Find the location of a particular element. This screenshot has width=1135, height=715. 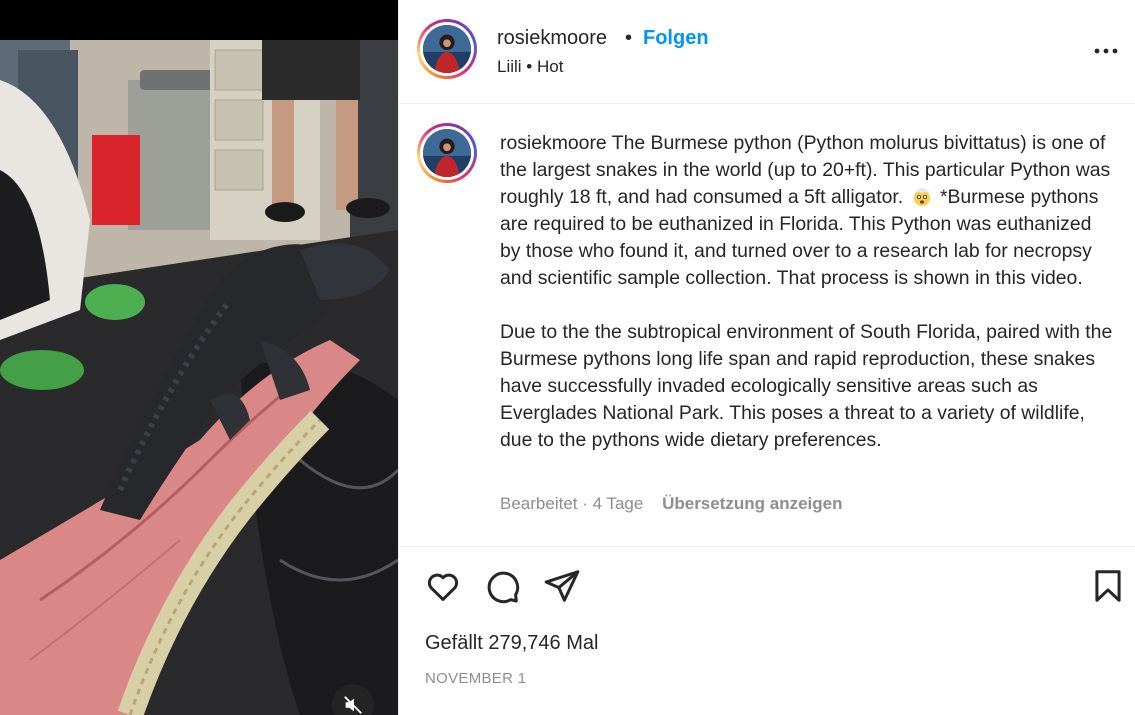

caption-avatar is located at coordinates (447, 153).